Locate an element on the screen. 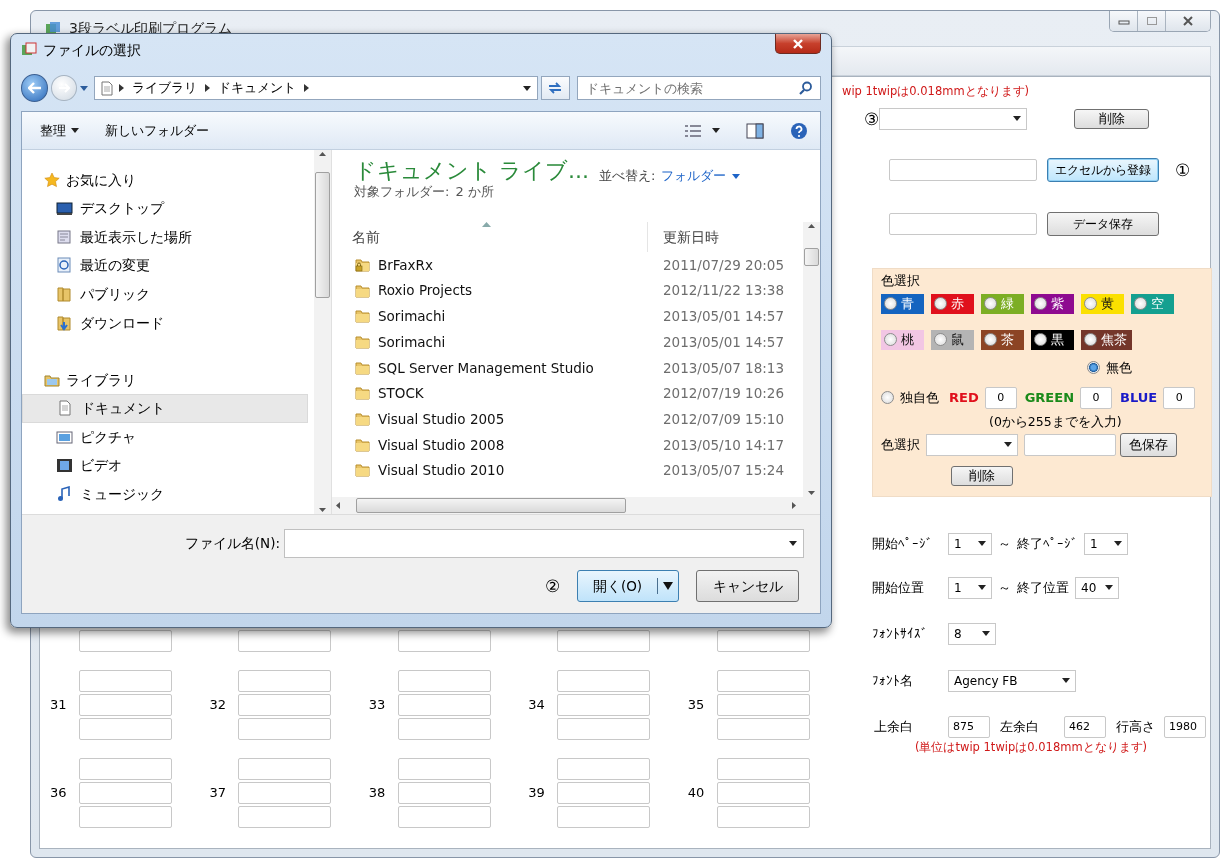 The height and width of the screenshot is (861, 1227). nav-group: ライブラリ is located at coordinates (168, 379).